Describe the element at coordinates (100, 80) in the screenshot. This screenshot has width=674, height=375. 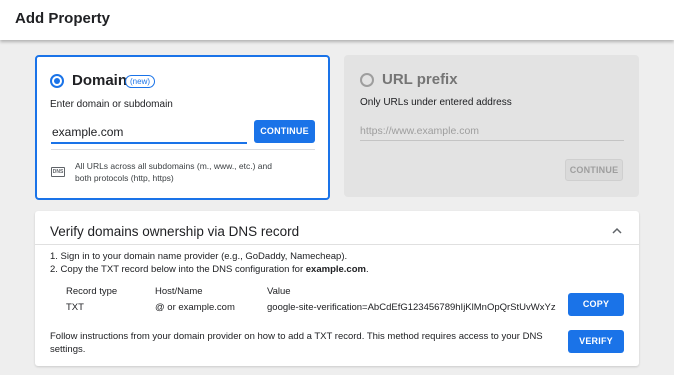
I see `domain-card-title: Domain` at that location.